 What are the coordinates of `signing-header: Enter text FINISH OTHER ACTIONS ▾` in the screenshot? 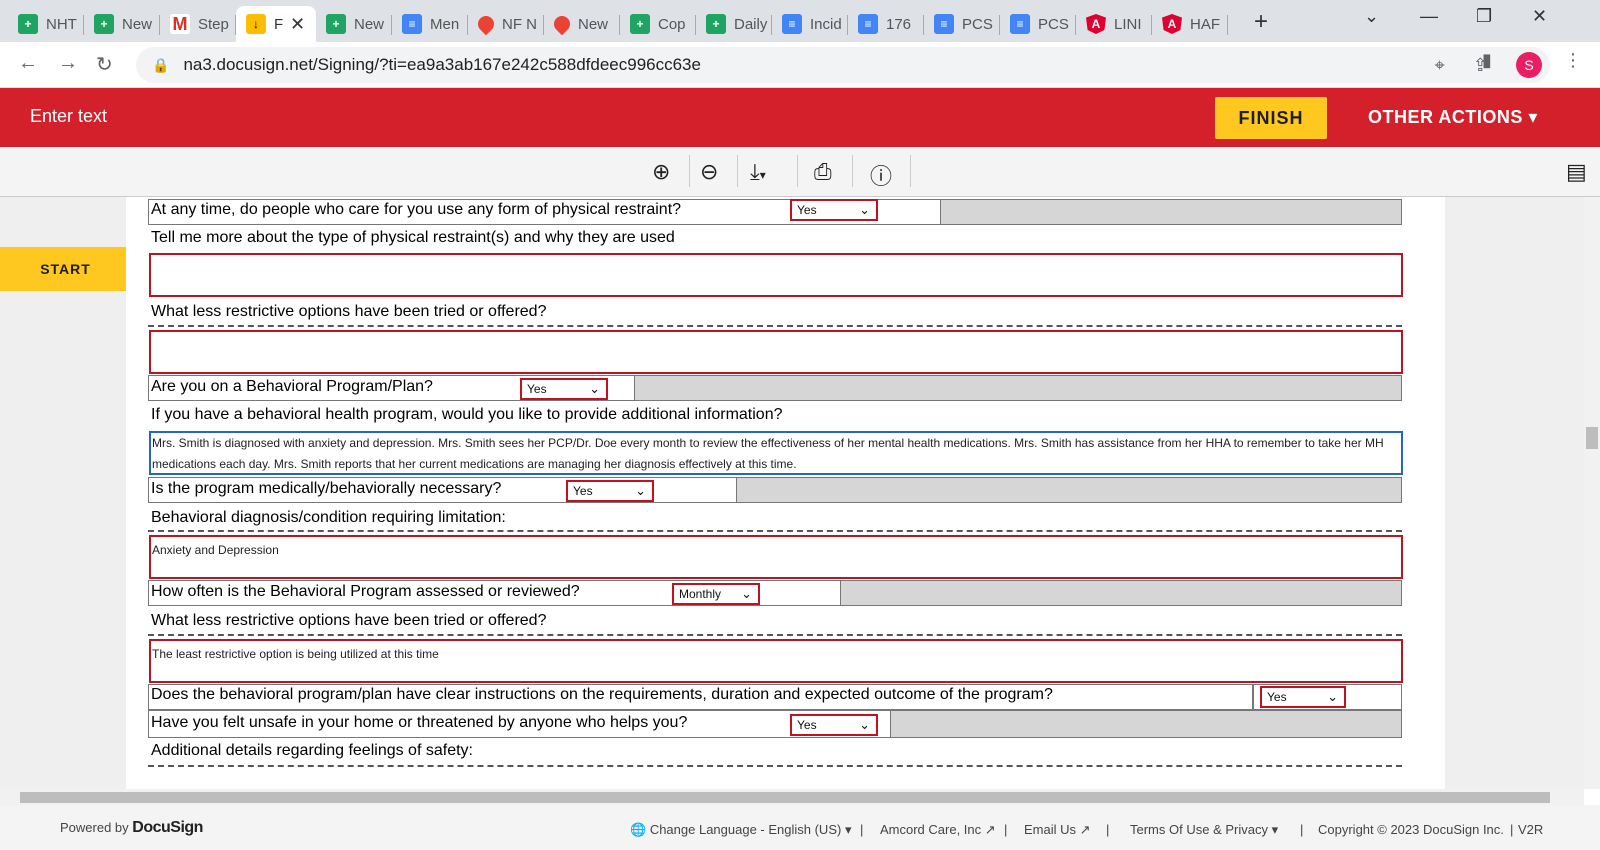 It's located at (800, 117).